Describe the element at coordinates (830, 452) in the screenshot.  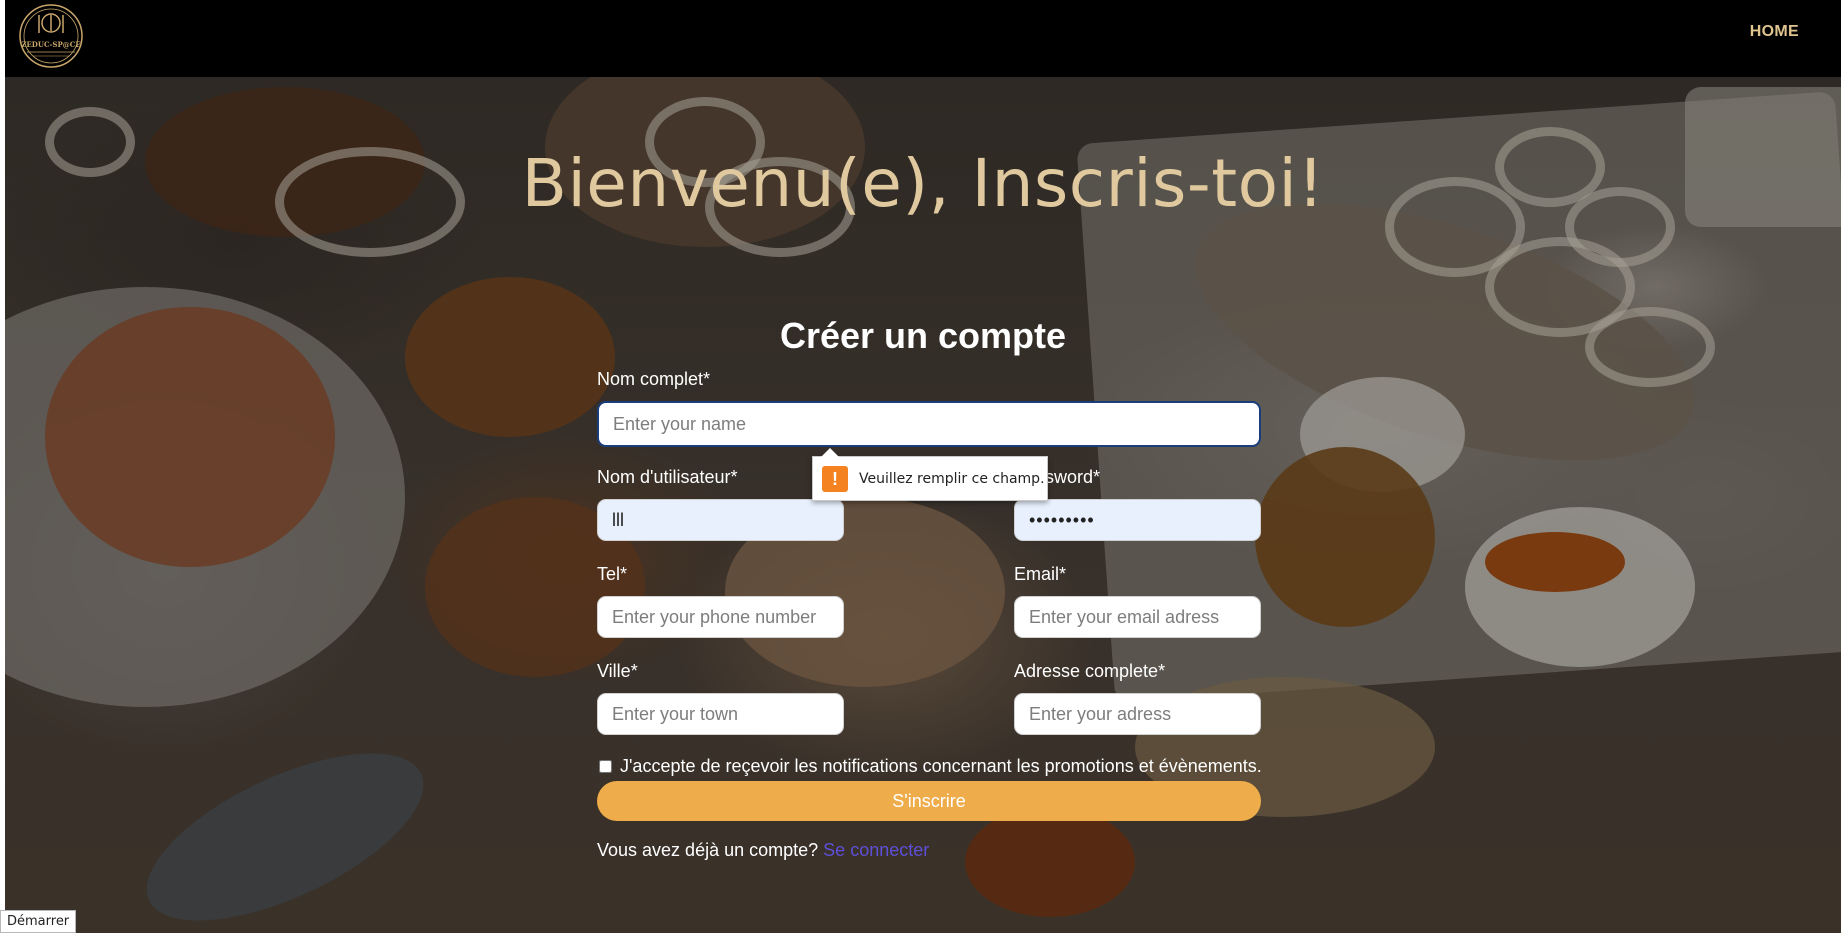
I see `tooltip-arrow` at that location.